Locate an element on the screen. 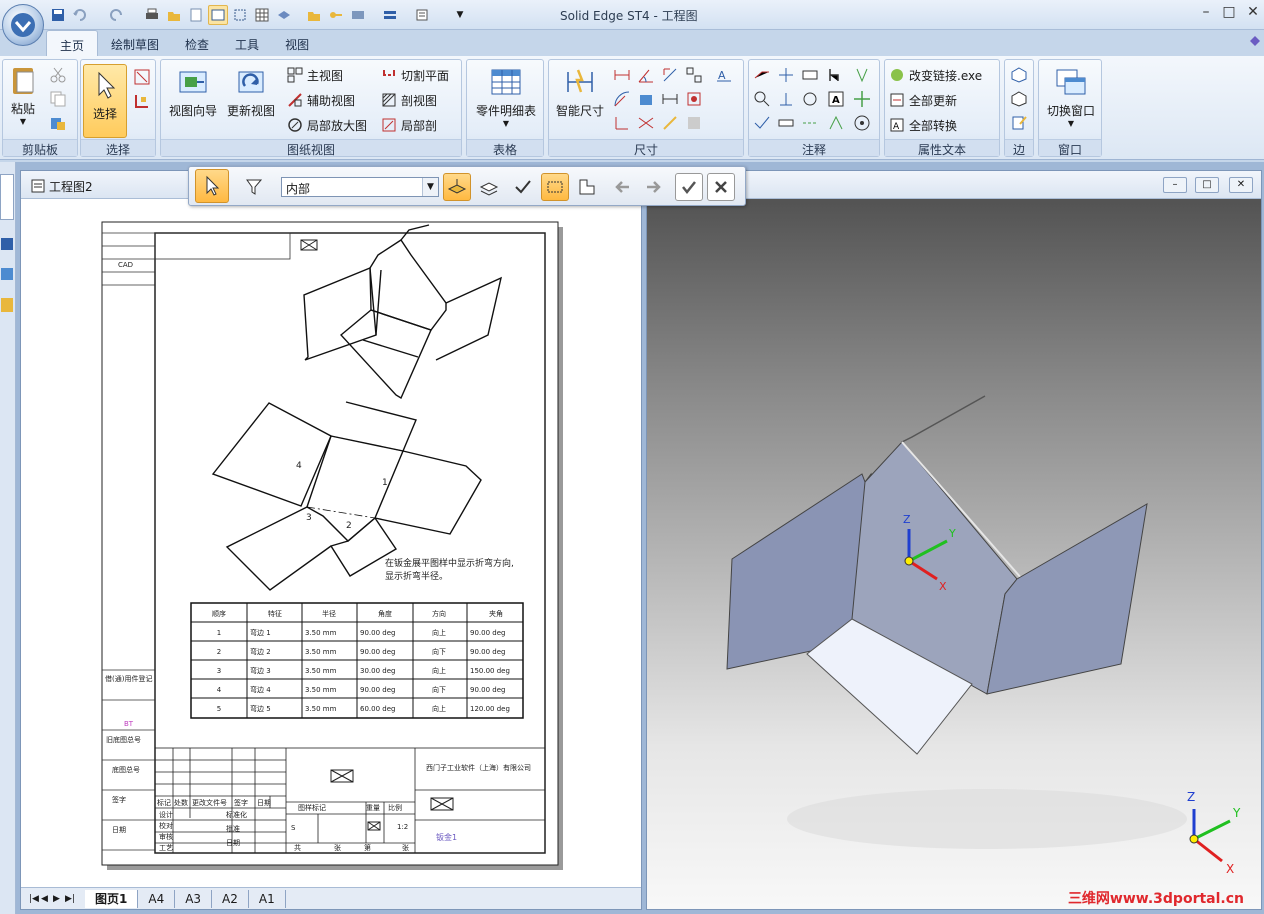  dimension-linear-icon is located at coordinates (622, 75).